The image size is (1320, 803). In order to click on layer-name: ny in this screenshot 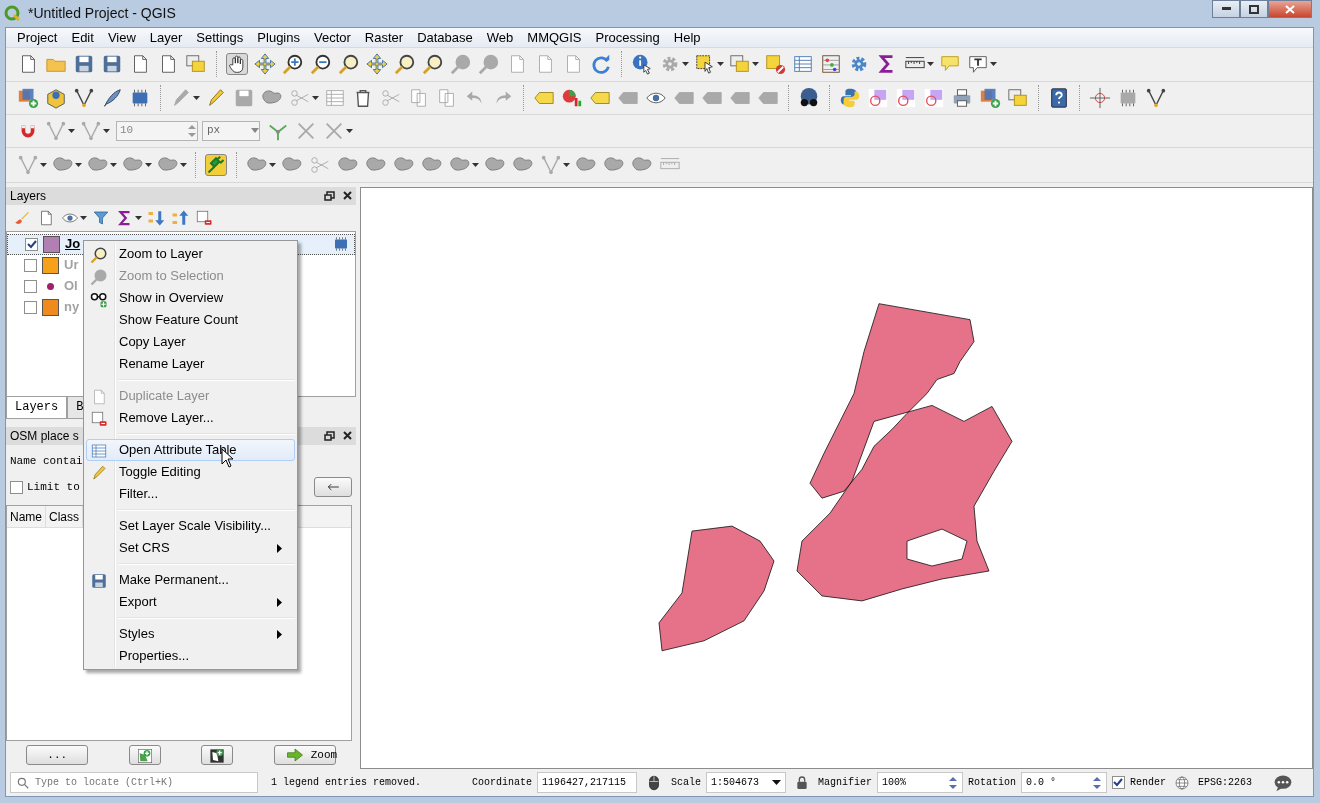, I will do `click(72, 307)`.